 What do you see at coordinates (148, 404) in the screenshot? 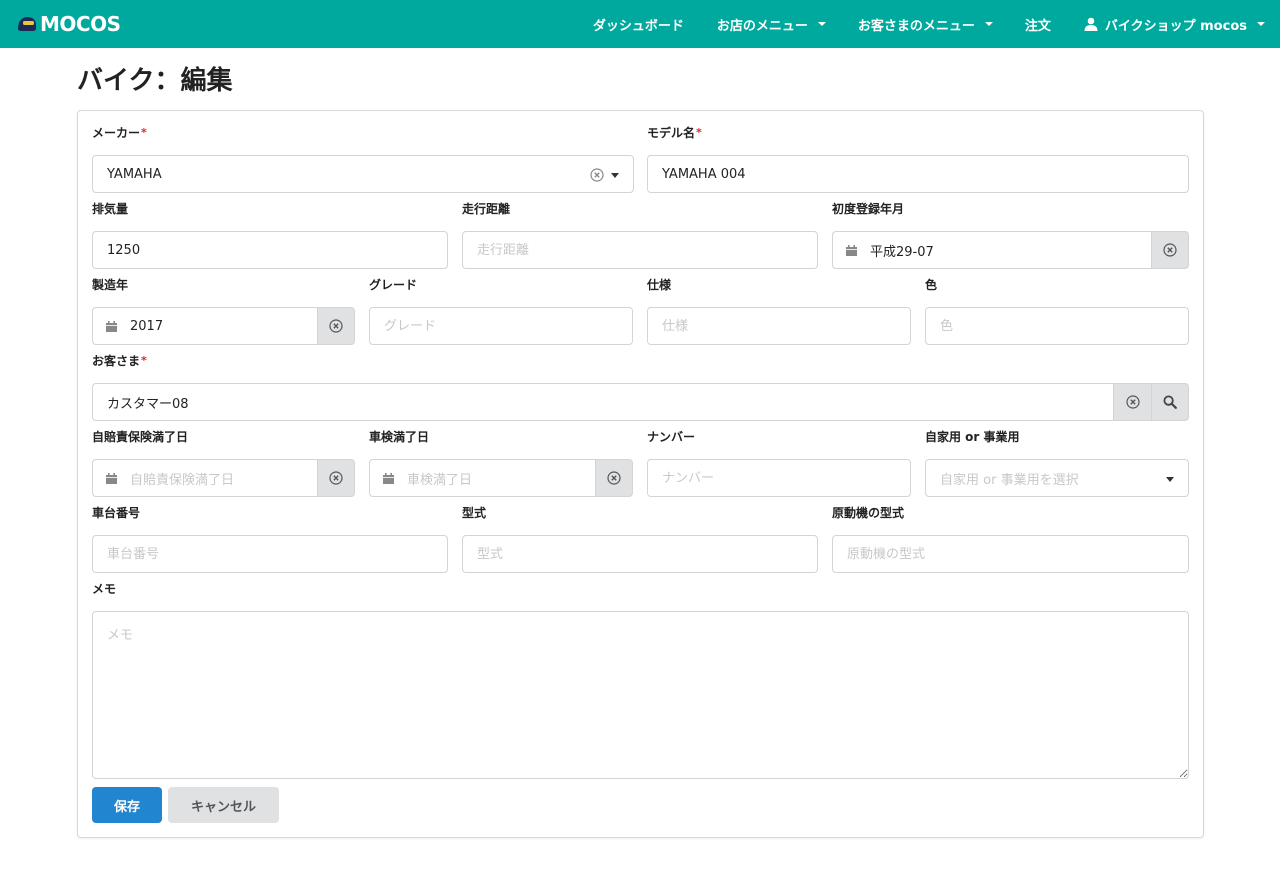
I see `customer-value: カスタマー08` at bounding box center [148, 404].